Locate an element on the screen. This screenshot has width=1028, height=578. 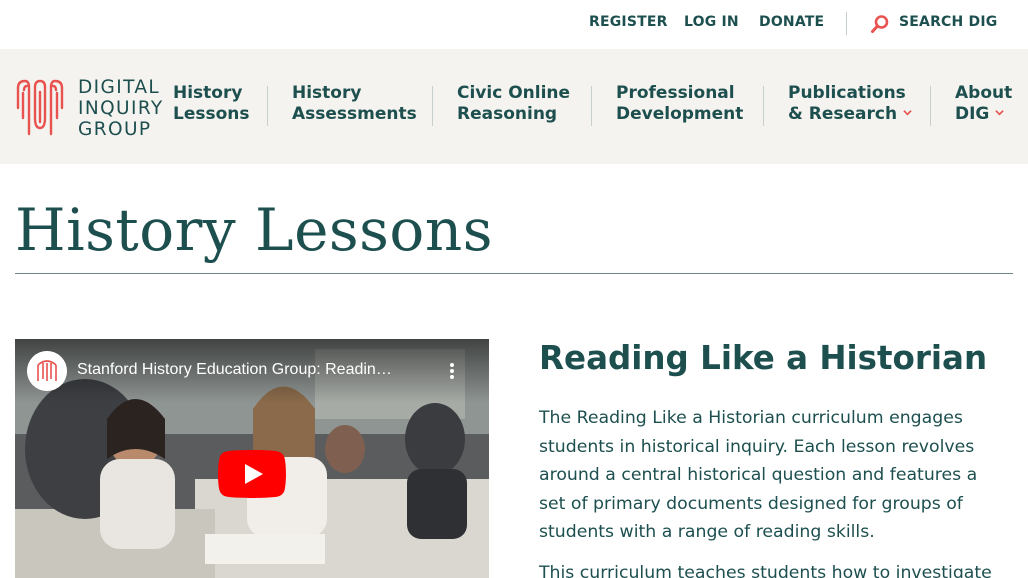
youtube-play-icon is located at coordinates (252, 474).